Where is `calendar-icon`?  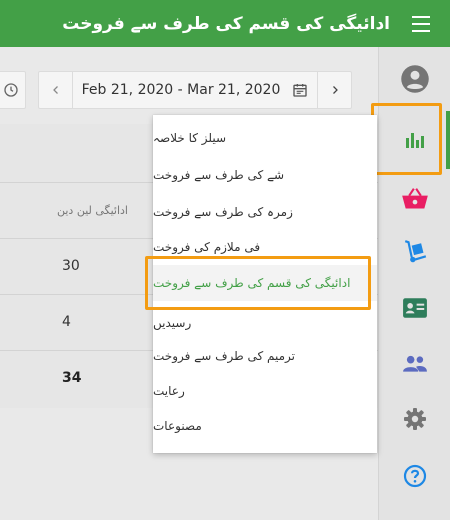 calendar-icon is located at coordinates (300, 90).